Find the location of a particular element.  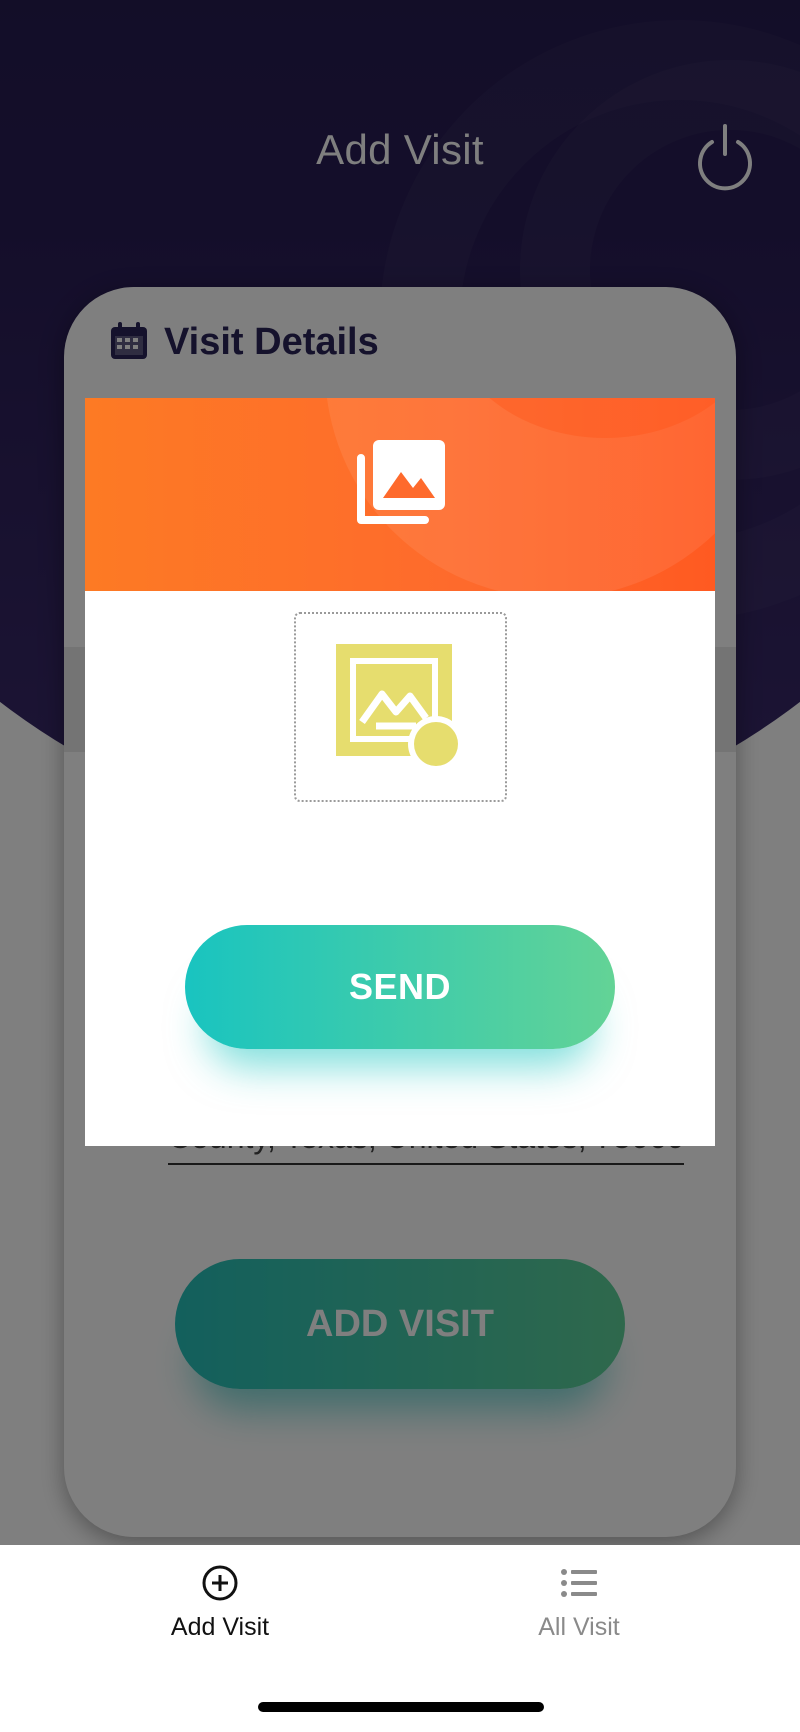

image-picker is located at coordinates (400, 707).